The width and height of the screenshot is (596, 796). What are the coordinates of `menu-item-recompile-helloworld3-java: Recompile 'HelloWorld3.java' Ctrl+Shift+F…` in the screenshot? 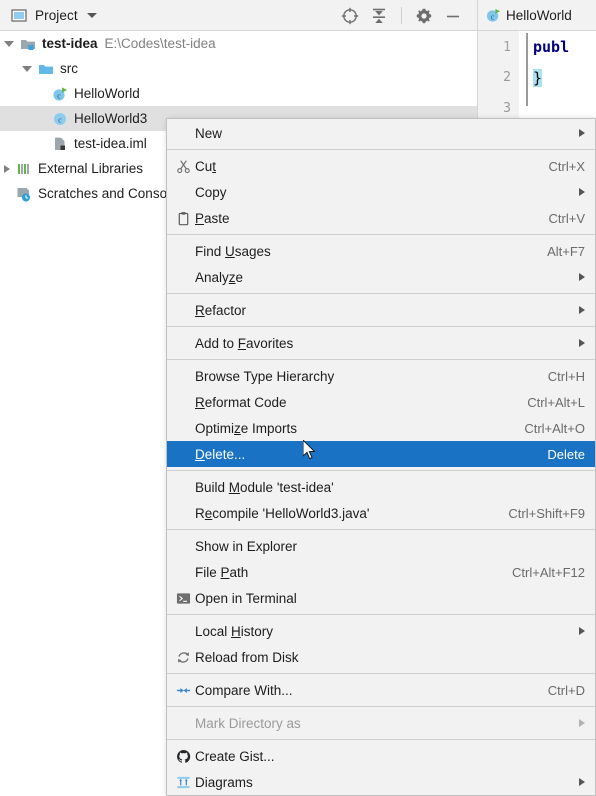 It's located at (381, 513).